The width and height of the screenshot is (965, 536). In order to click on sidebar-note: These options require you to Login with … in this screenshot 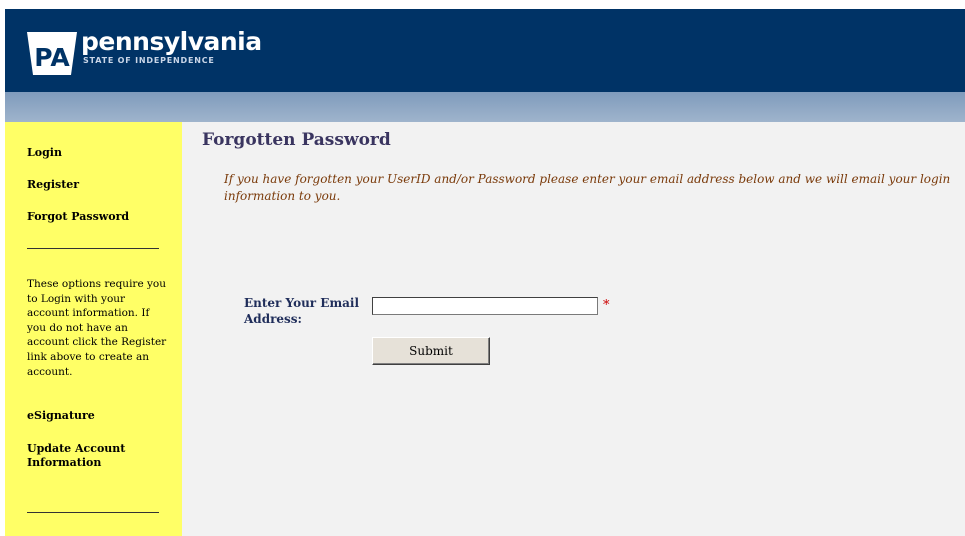, I will do `click(97, 328)`.